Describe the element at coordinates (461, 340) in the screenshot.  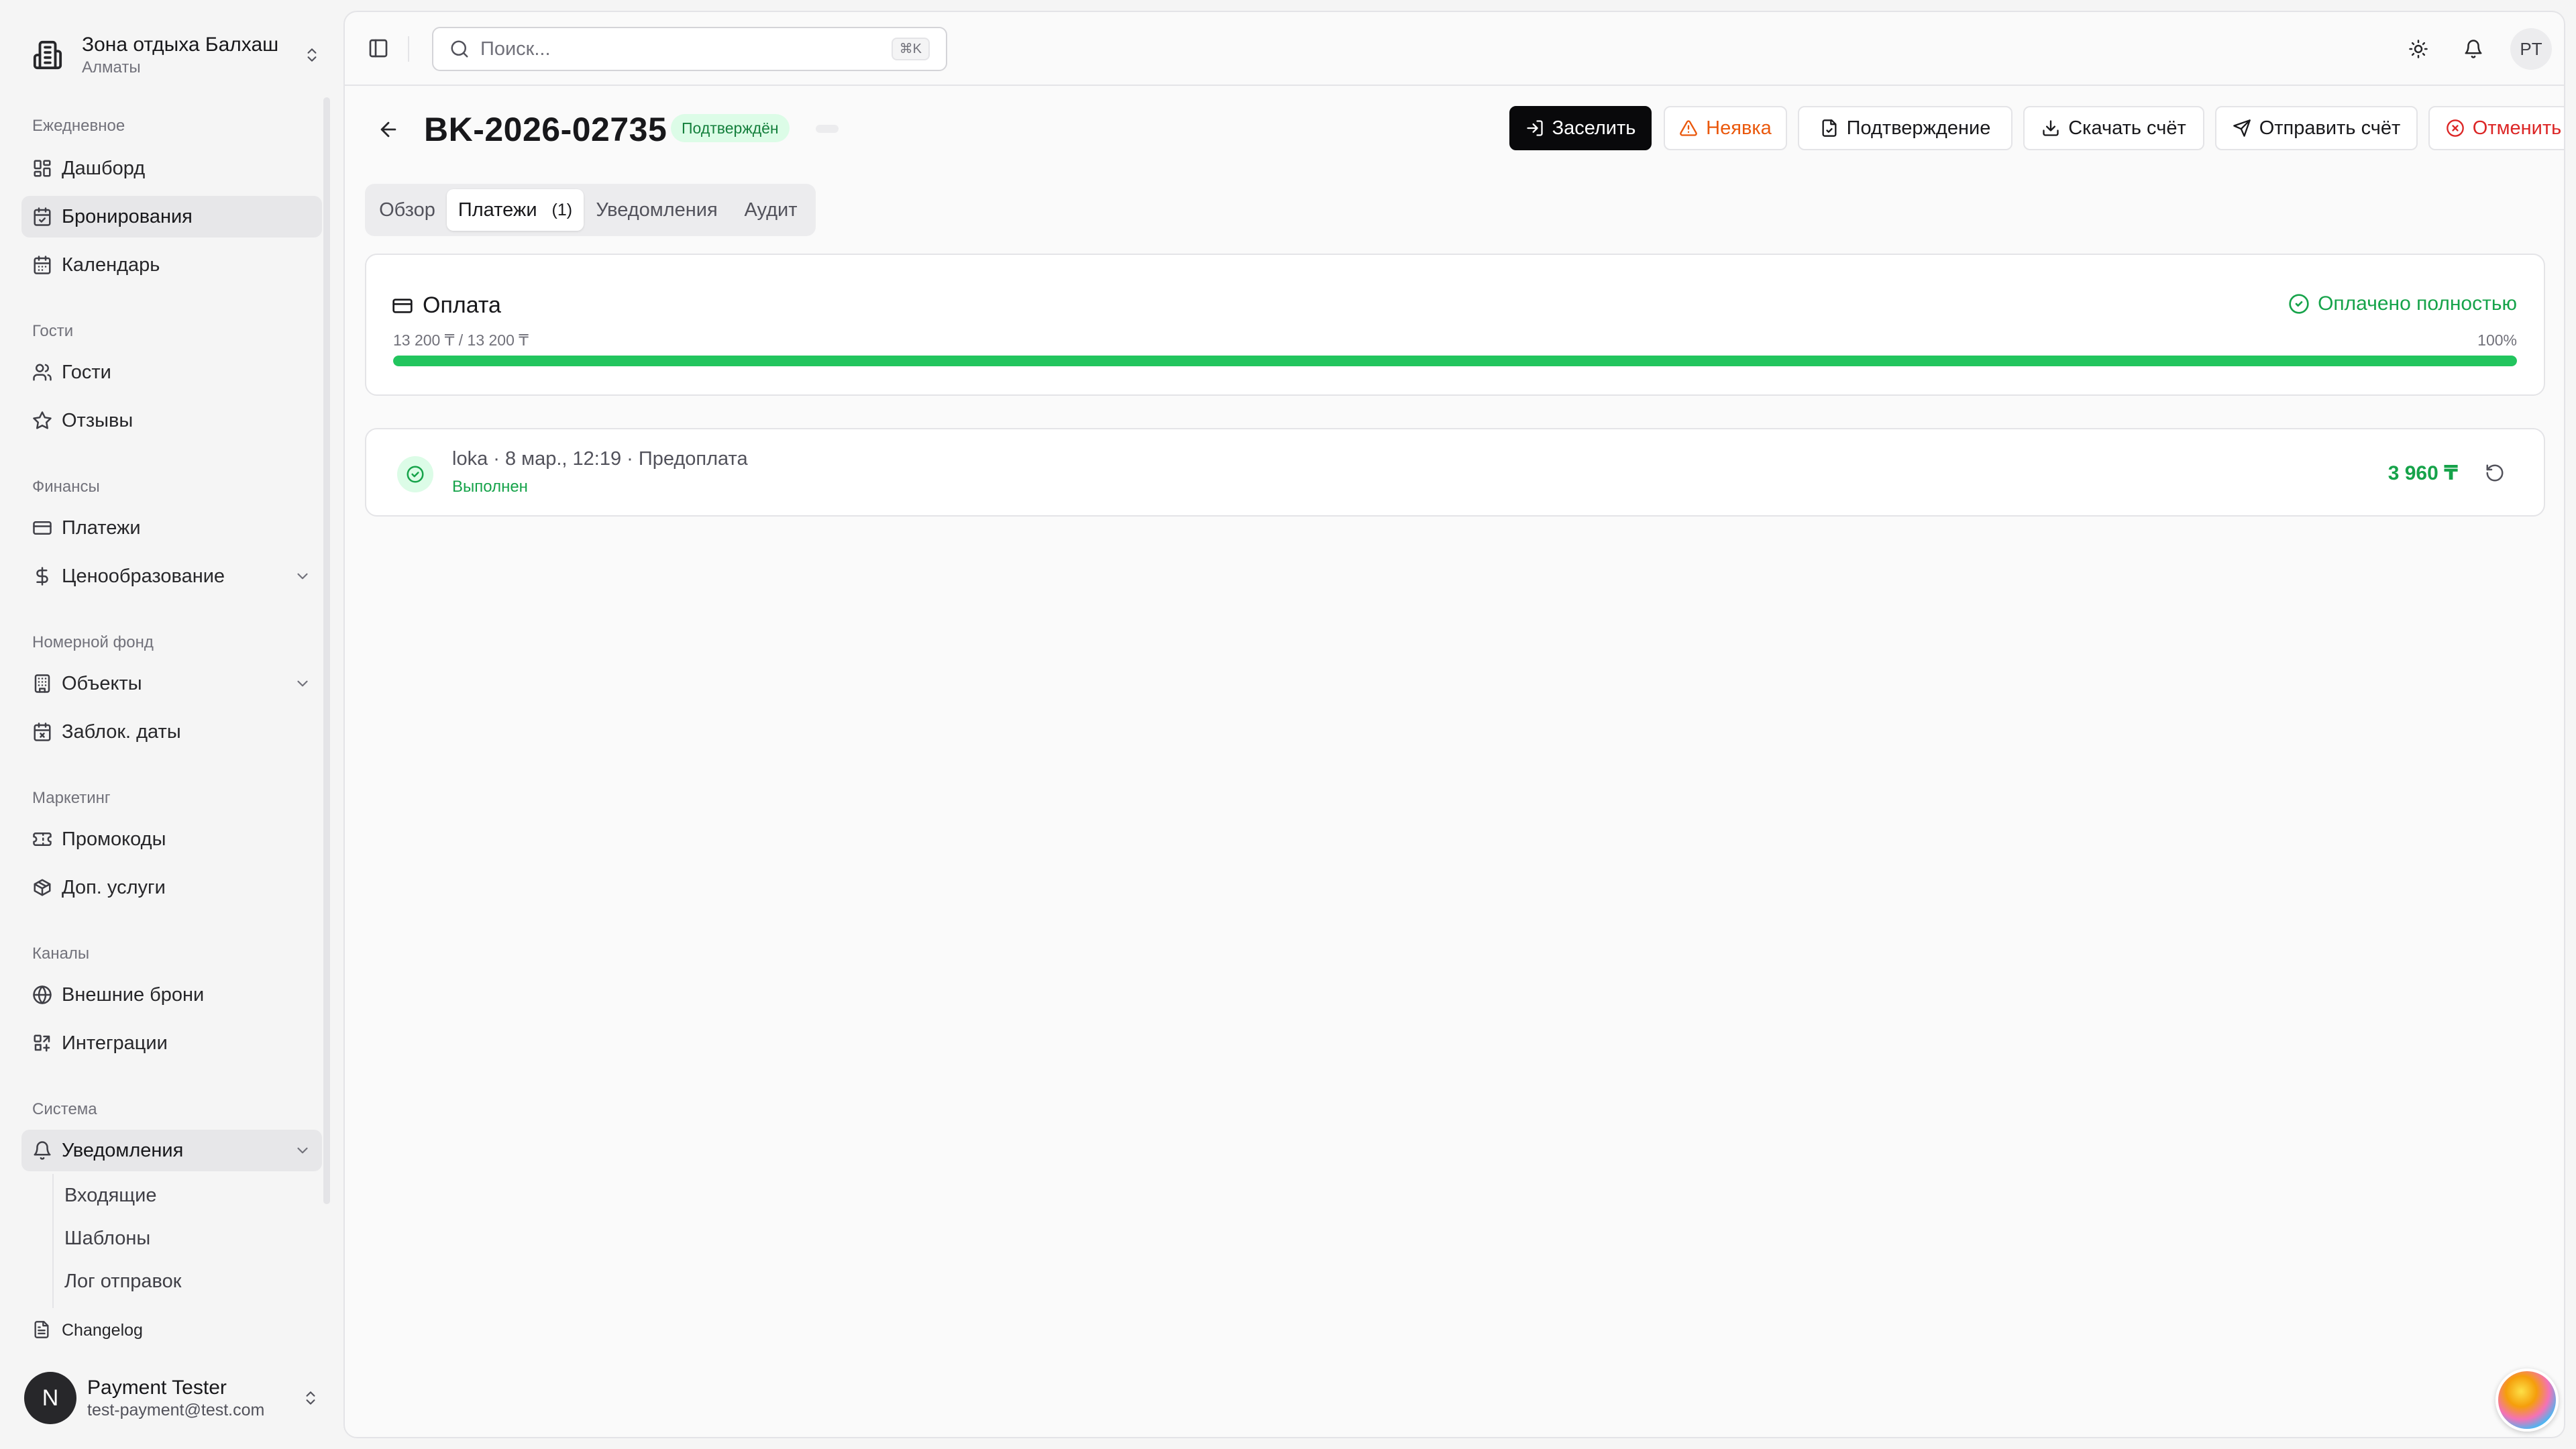
I see `paid-amount: 13 200 ₸ / 13 200 ₸` at that location.